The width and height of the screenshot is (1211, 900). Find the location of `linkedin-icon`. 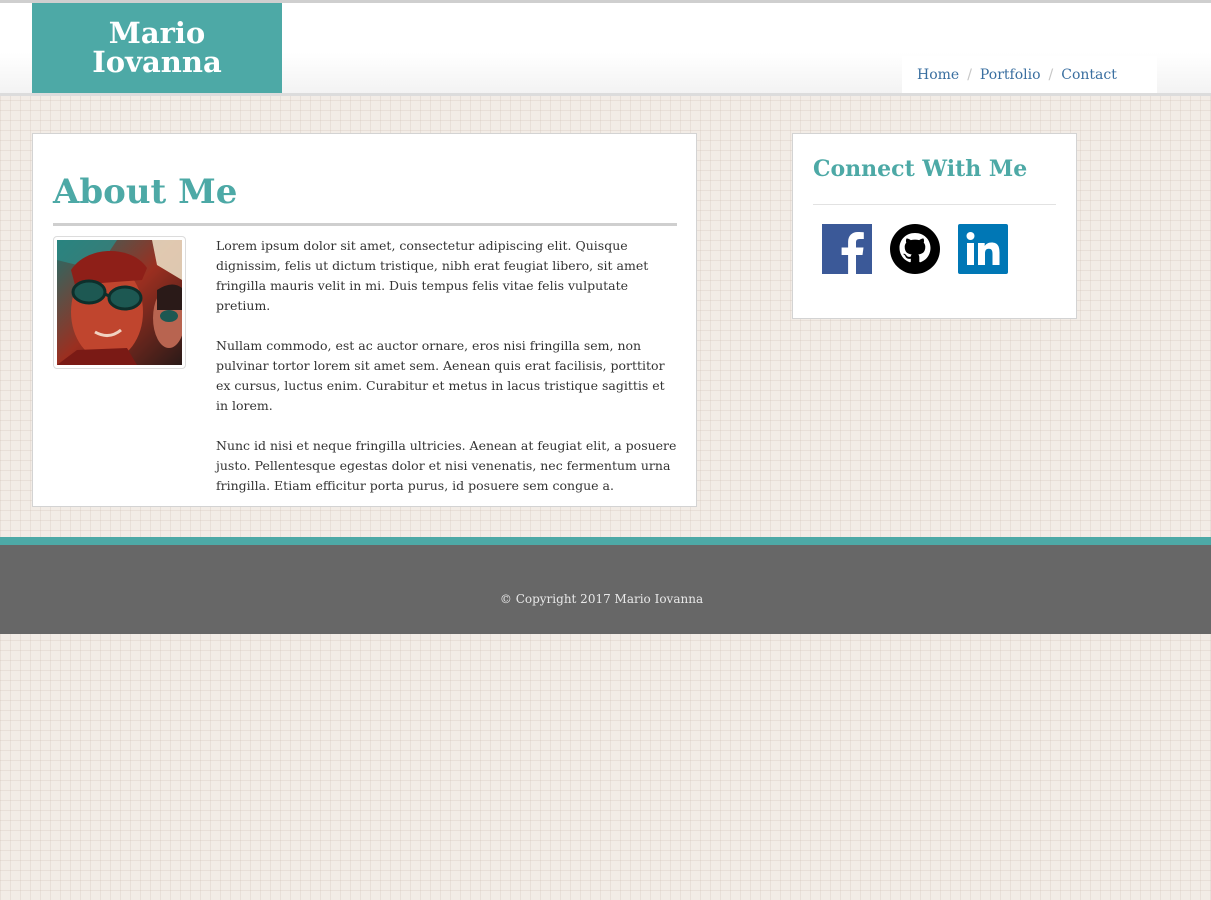

linkedin-icon is located at coordinates (983, 249).